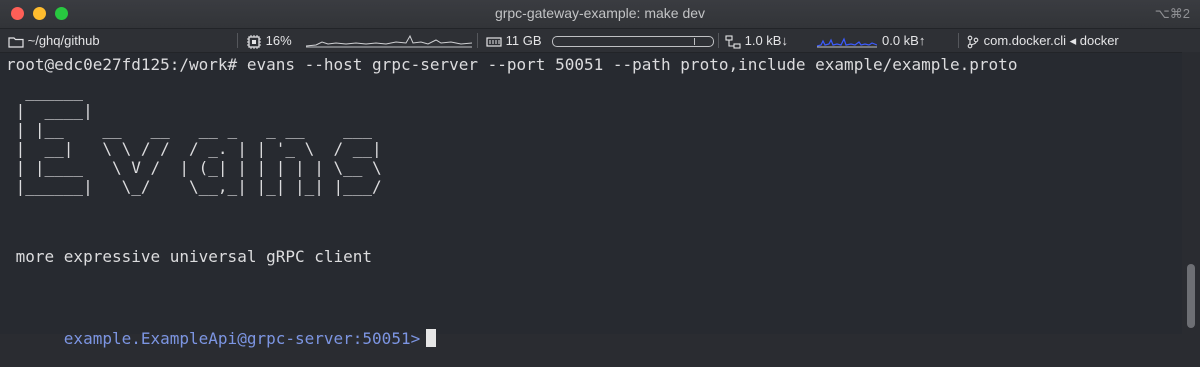  I want to click on memory-segment: 11 GB, so click(514, 40).